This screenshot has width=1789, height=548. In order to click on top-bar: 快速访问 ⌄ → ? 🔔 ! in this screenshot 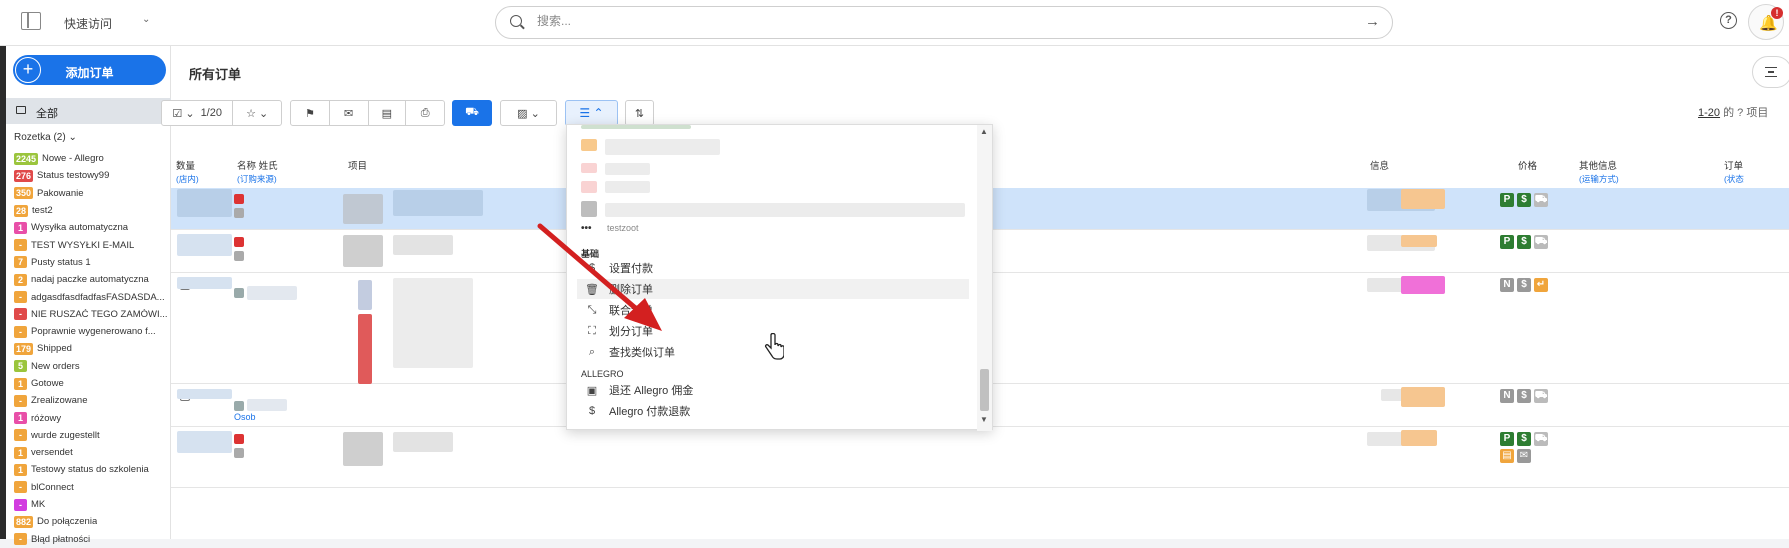, I will do `click(894, 23)`.